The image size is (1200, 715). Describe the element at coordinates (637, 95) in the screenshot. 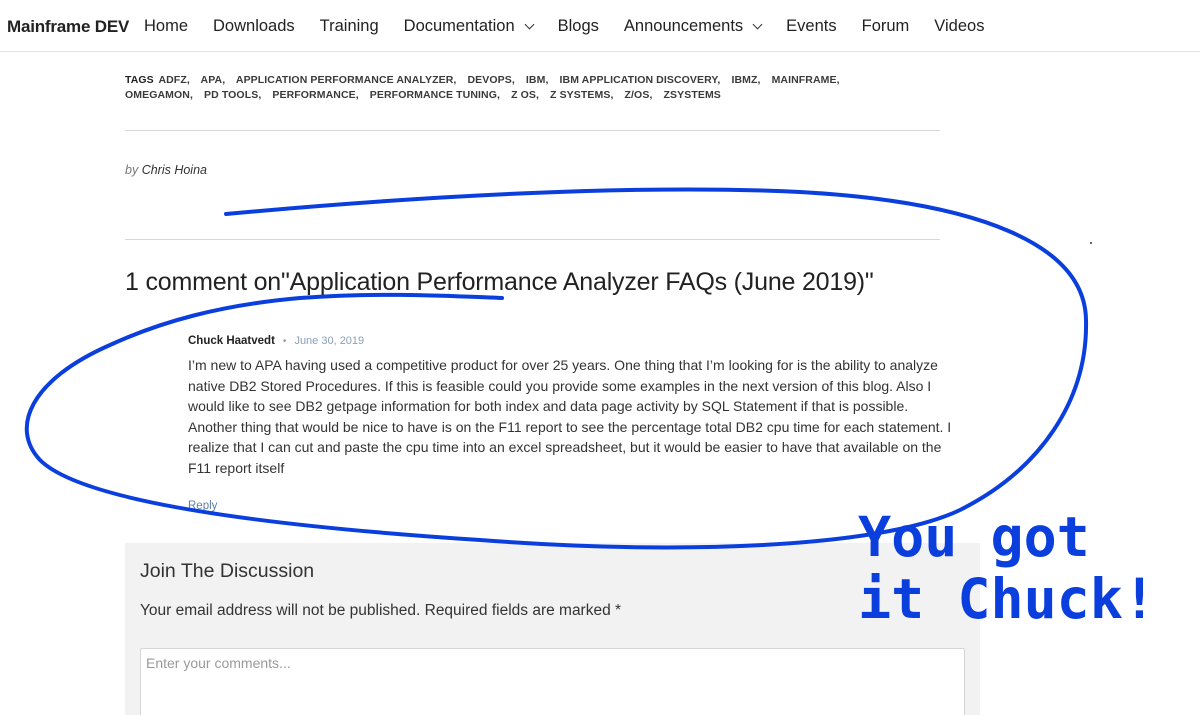

I see `tag-link: Z/OS` at that location.